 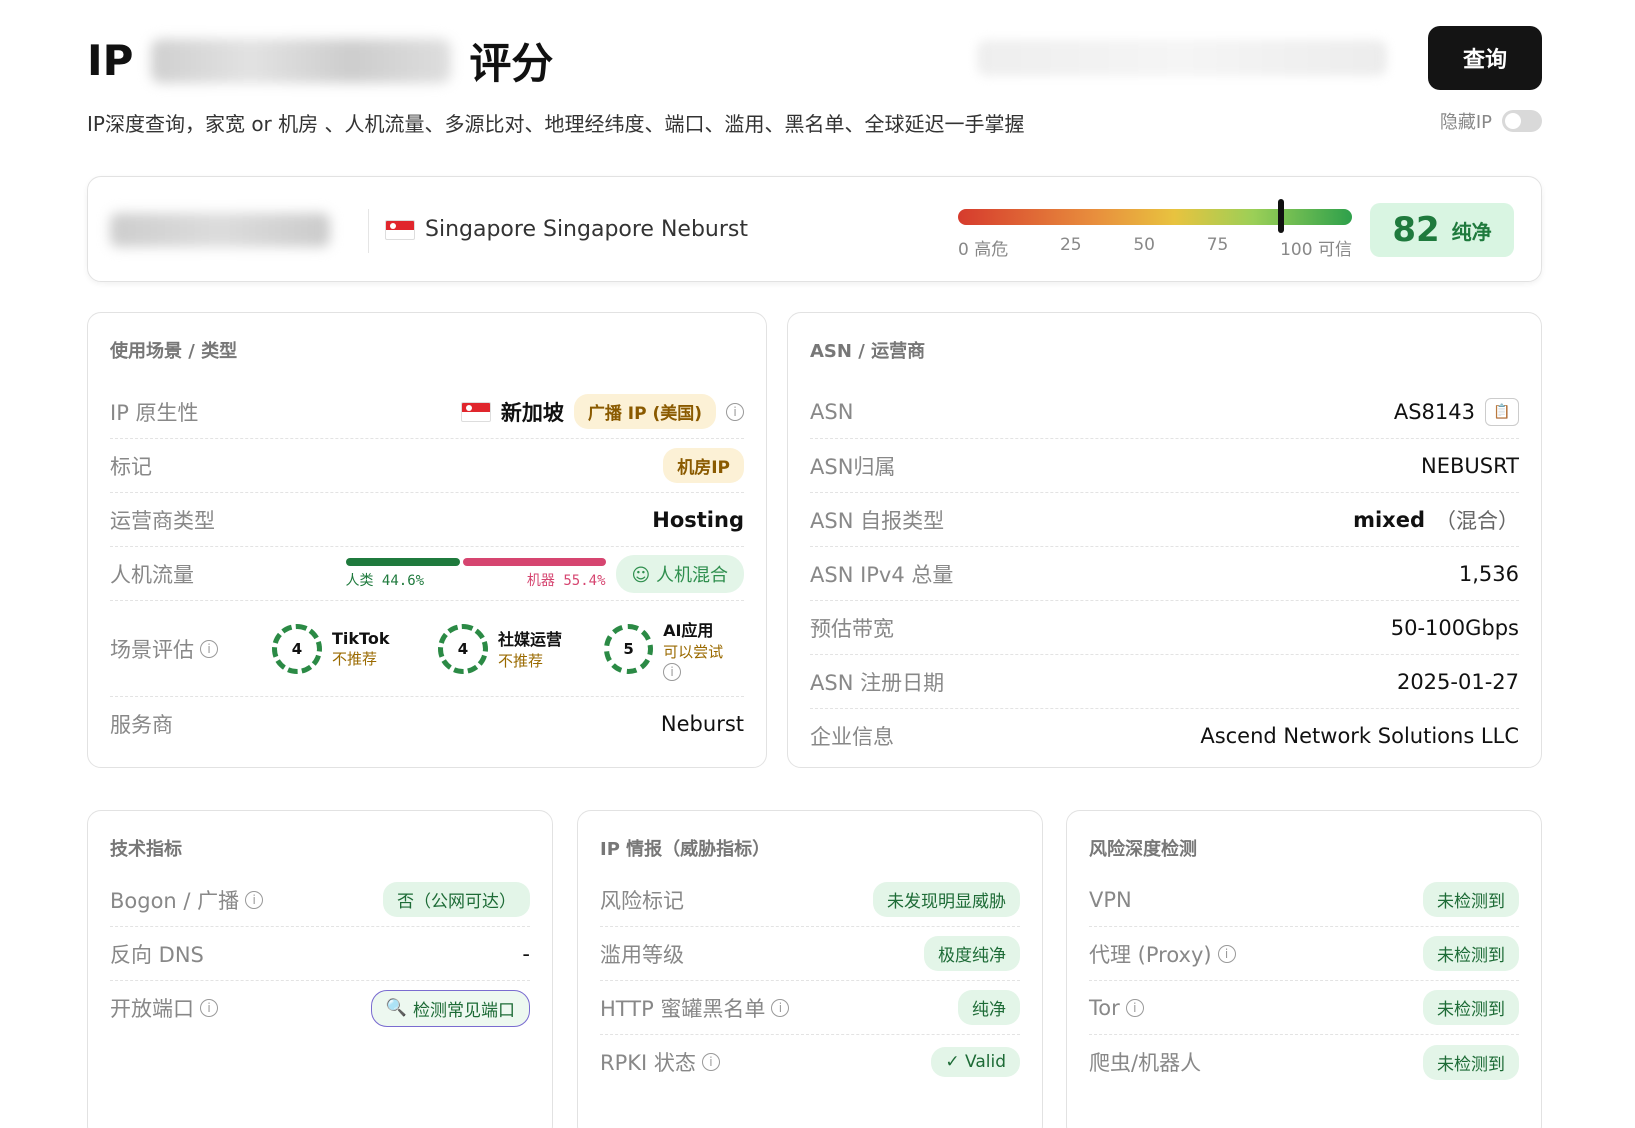 I want to click on traffic-row: 人机流量 人类 44.6% 机器 55.4% ☺ 人机混合, so click(x=427, y=574).